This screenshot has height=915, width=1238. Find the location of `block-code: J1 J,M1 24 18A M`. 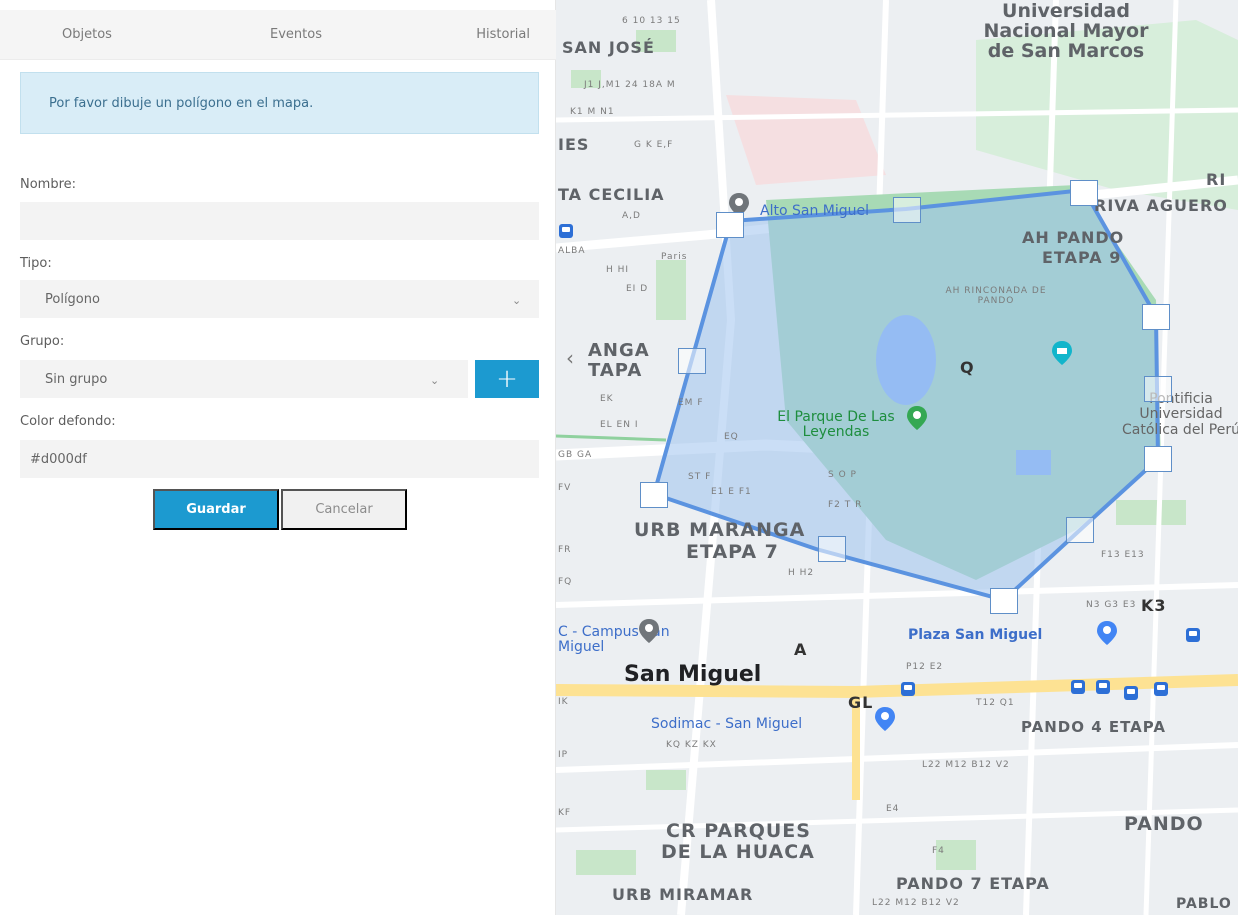

block-code: J1 J,M1 24 18A M is located at coordinates (630, 85).